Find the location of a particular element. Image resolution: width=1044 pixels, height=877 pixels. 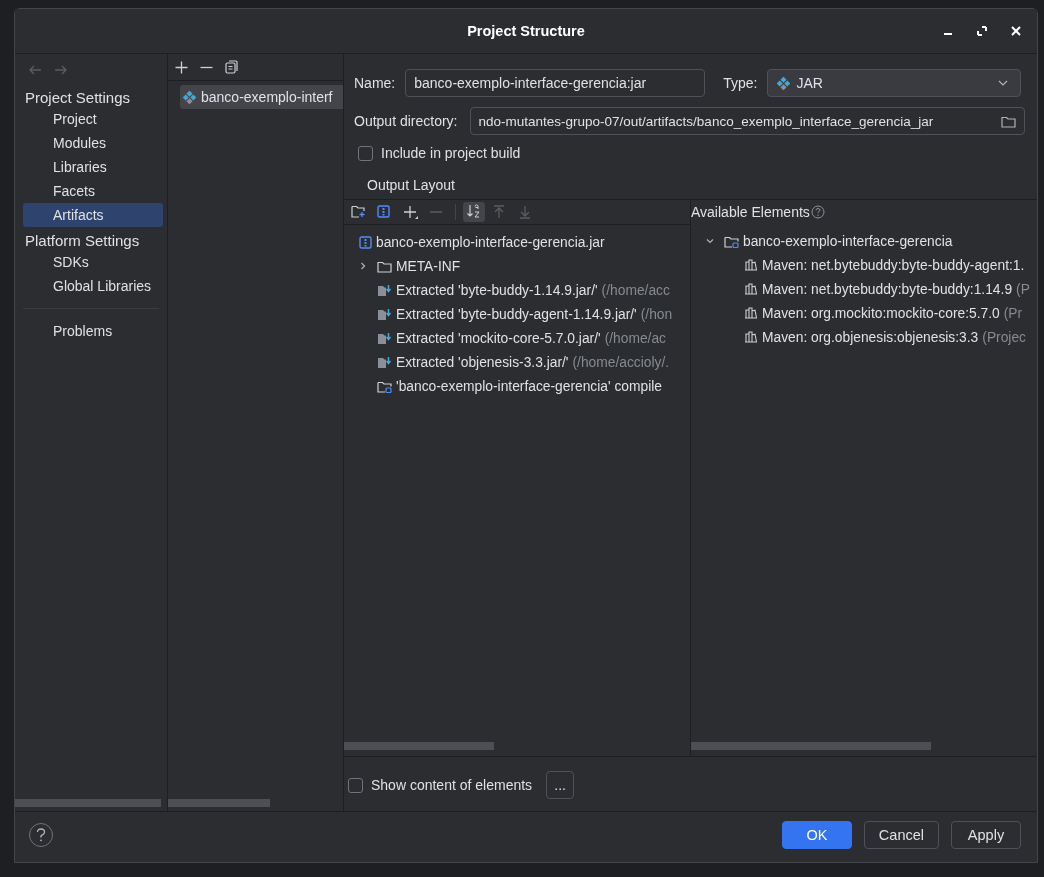

tree-item: banco-exemplo-interface-gerencia.jar is located at coordinates (490, 242).